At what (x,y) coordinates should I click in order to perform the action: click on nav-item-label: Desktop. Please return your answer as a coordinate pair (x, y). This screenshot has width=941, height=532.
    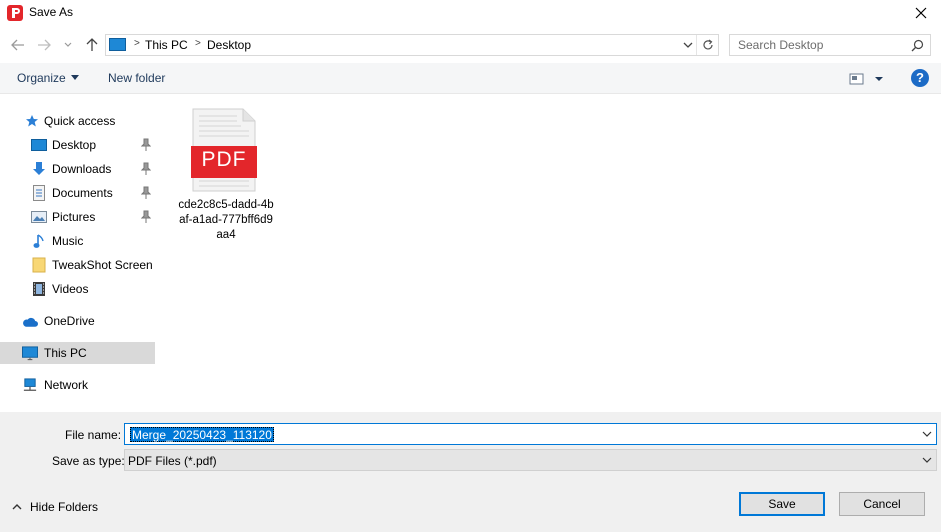
    Looking at the image, I should click on (74, 145).